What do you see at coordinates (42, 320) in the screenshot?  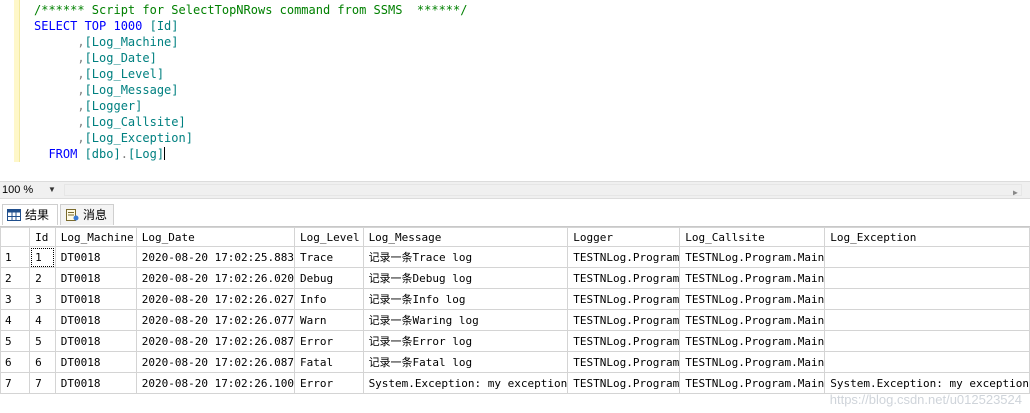 I see `table-cell: 4` at bounding box center [42, 320].